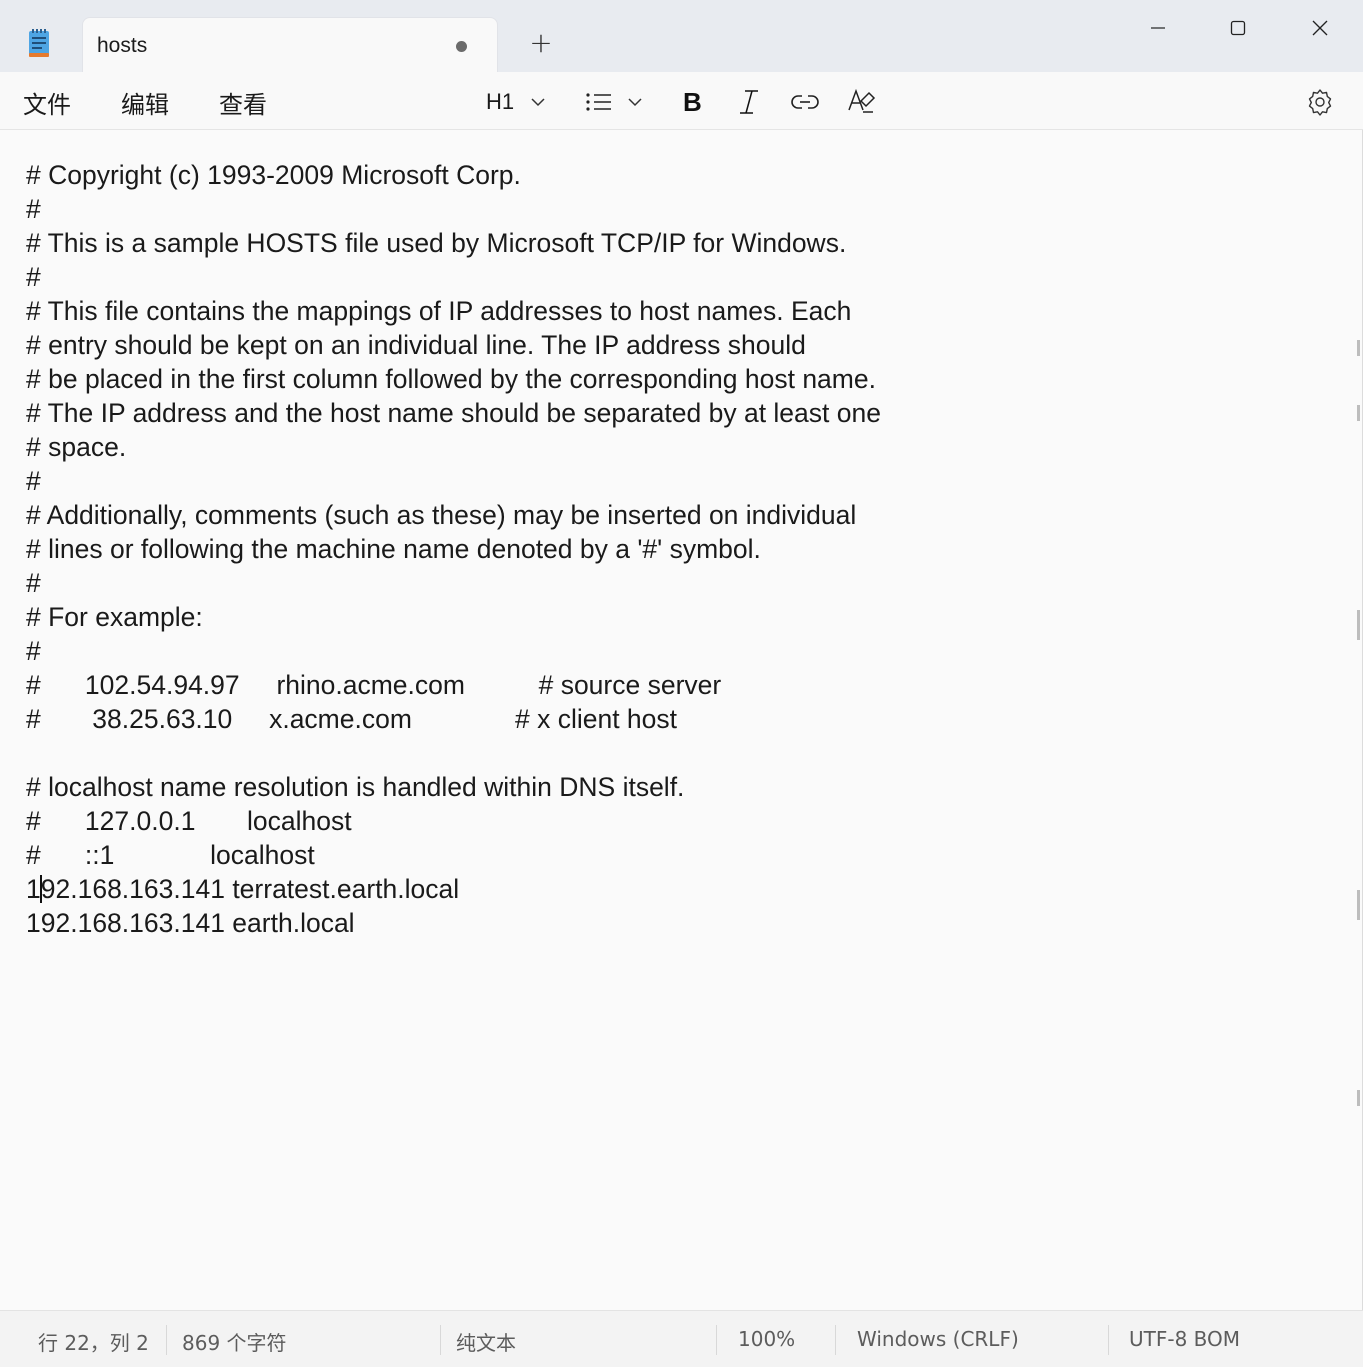  I want to click on title-bar: hosts +, so click(681, 36).